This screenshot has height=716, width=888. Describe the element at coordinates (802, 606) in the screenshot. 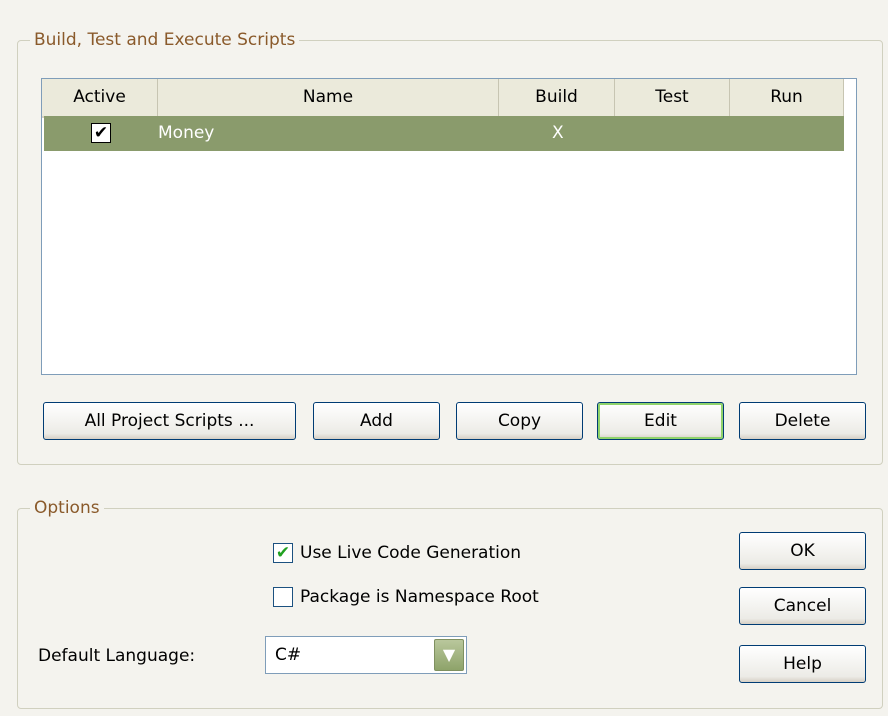

I see `cancel-button: Cancel` at that location.